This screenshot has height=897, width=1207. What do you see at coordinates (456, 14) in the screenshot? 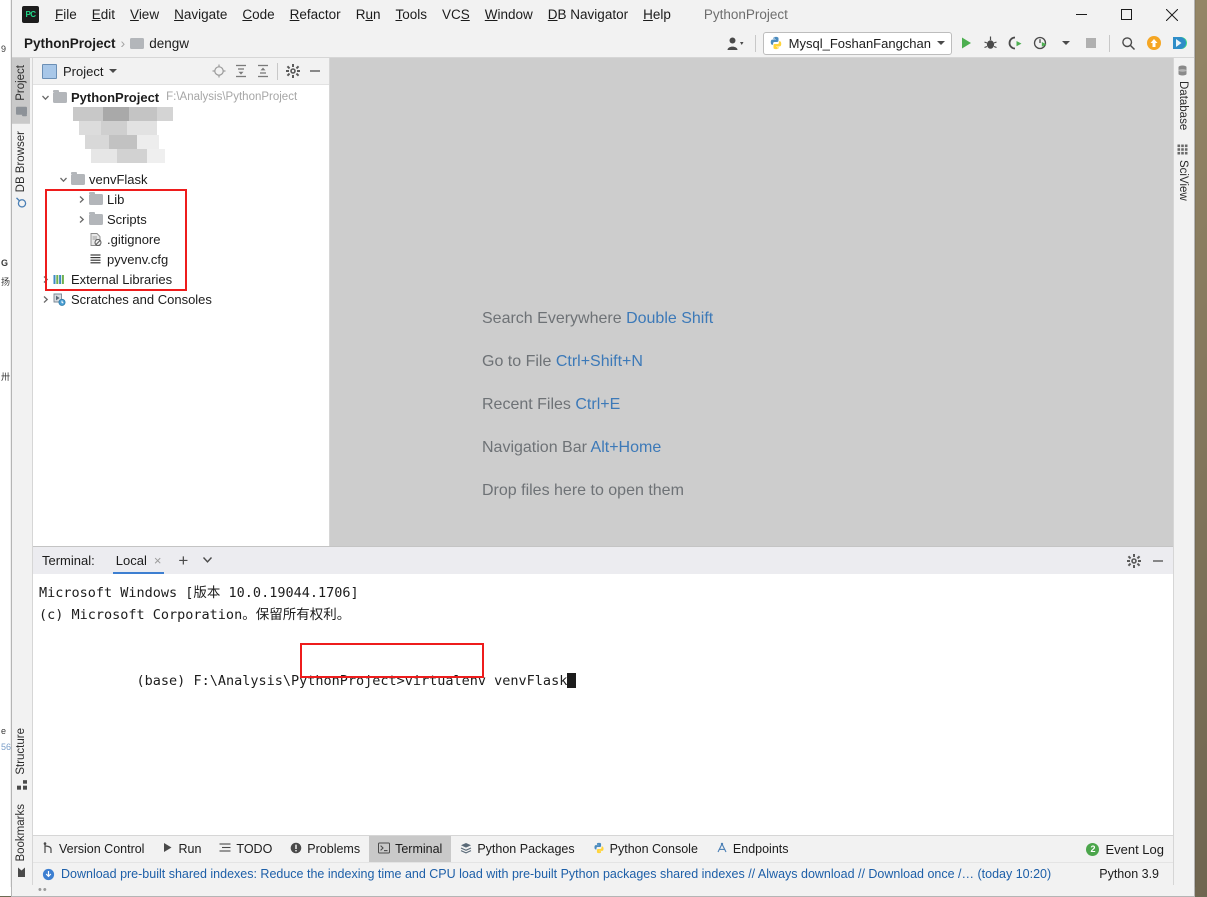
I see `menu-item-vcs: VCS` at bounding box center [456, 14].